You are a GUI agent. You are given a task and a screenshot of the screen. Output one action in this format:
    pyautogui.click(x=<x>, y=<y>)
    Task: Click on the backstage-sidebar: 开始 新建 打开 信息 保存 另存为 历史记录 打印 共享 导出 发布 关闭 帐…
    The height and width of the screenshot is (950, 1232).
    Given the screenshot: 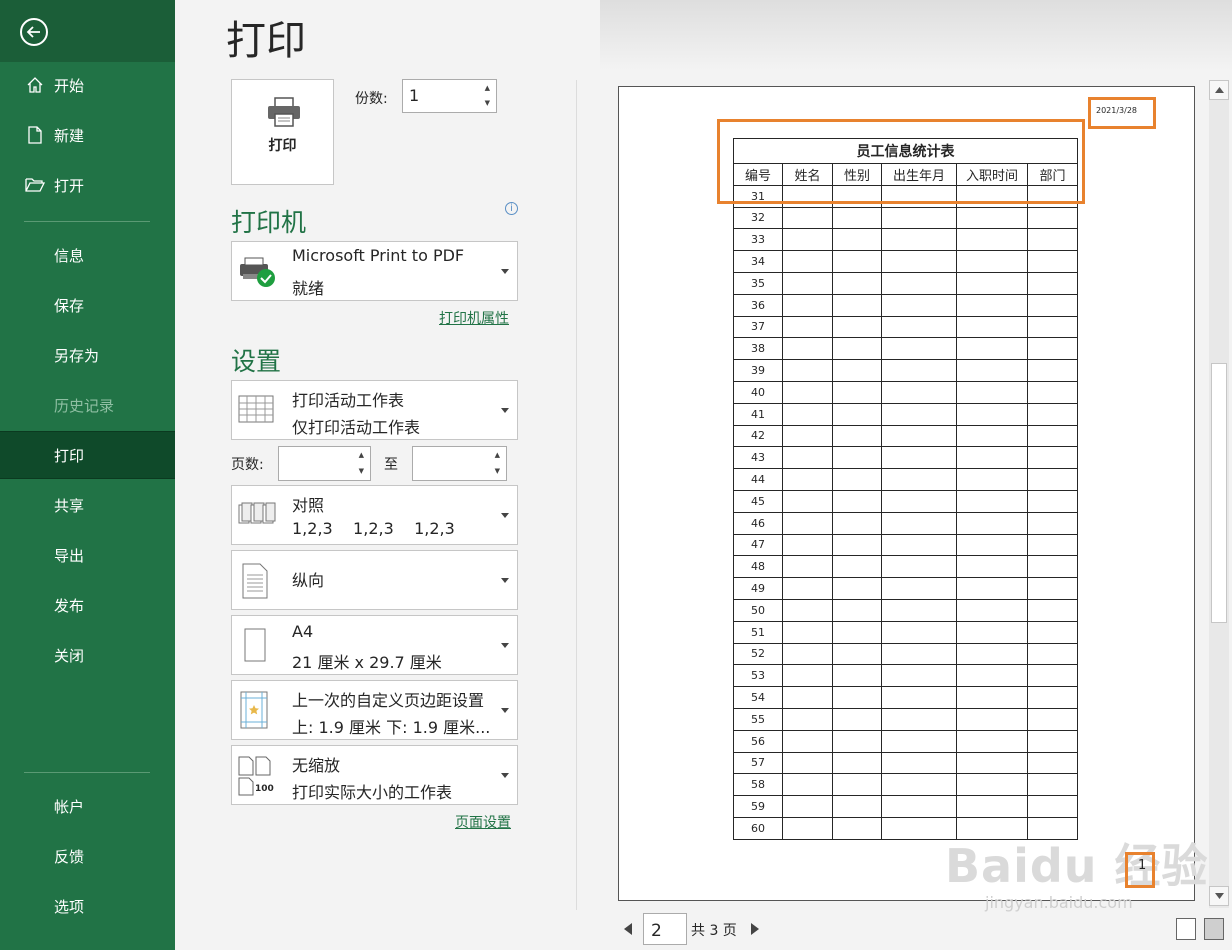 What is the action you would take?
    pyautogui.click(x=87, y=475)
    